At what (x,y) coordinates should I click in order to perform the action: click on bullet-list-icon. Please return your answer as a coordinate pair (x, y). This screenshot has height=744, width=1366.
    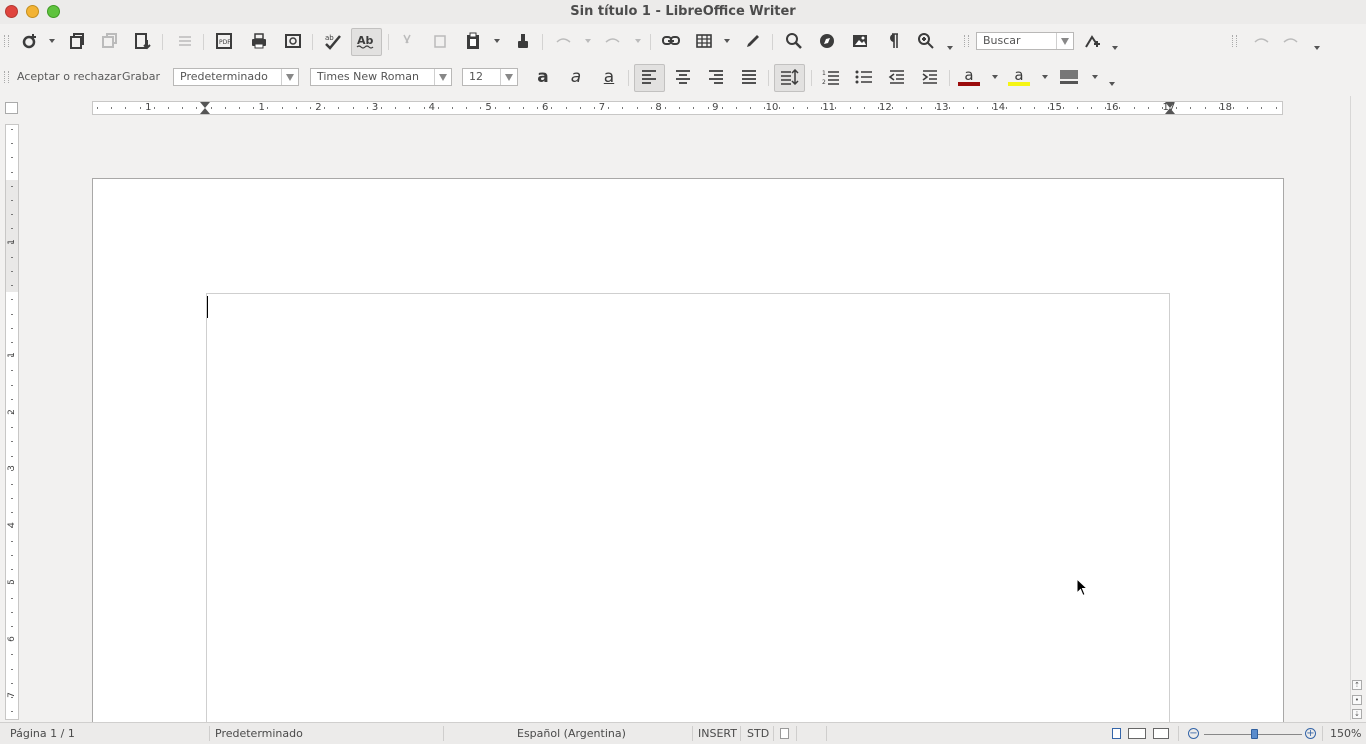
    Looking at the image, I should click on (864, 77).